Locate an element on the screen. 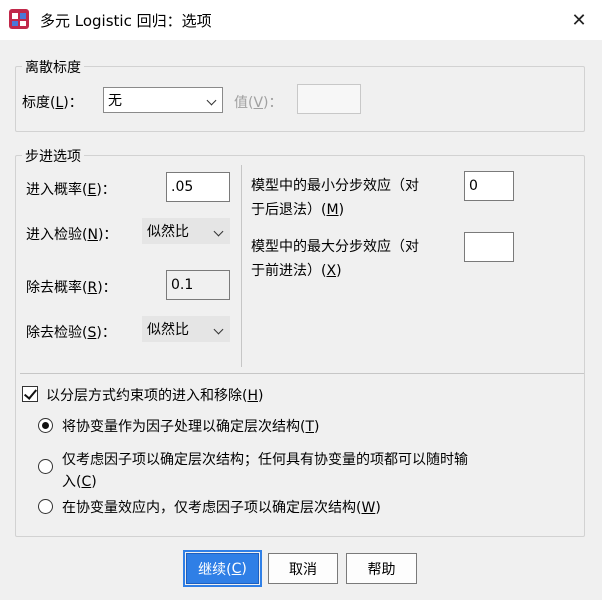 The width and height of the screenshot is (602, 600). max-effects-label-line1: 模型中的最大分步效应（对 is located at coordinates (335, 247).